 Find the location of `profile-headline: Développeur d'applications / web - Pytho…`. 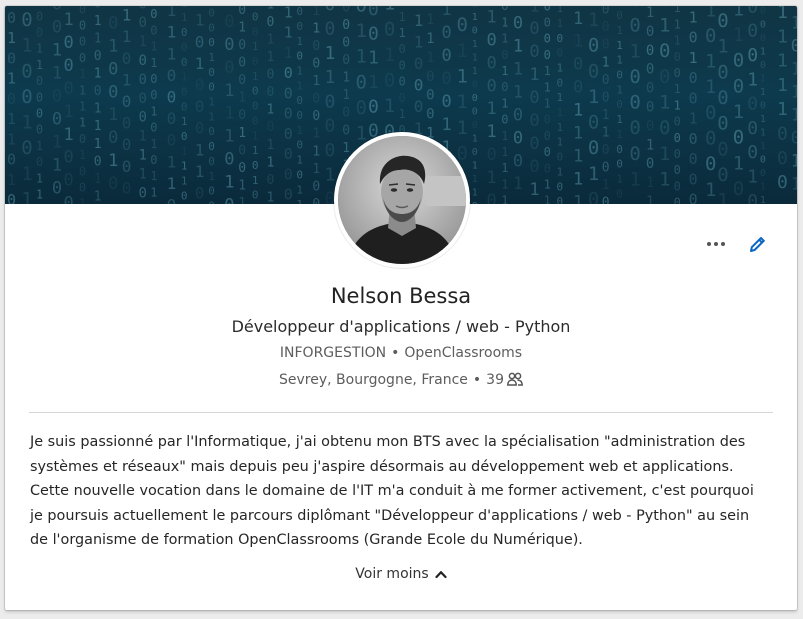

profile-headline: Développeur d'applications / web - Pytho… is located at coordinates (401, 326).